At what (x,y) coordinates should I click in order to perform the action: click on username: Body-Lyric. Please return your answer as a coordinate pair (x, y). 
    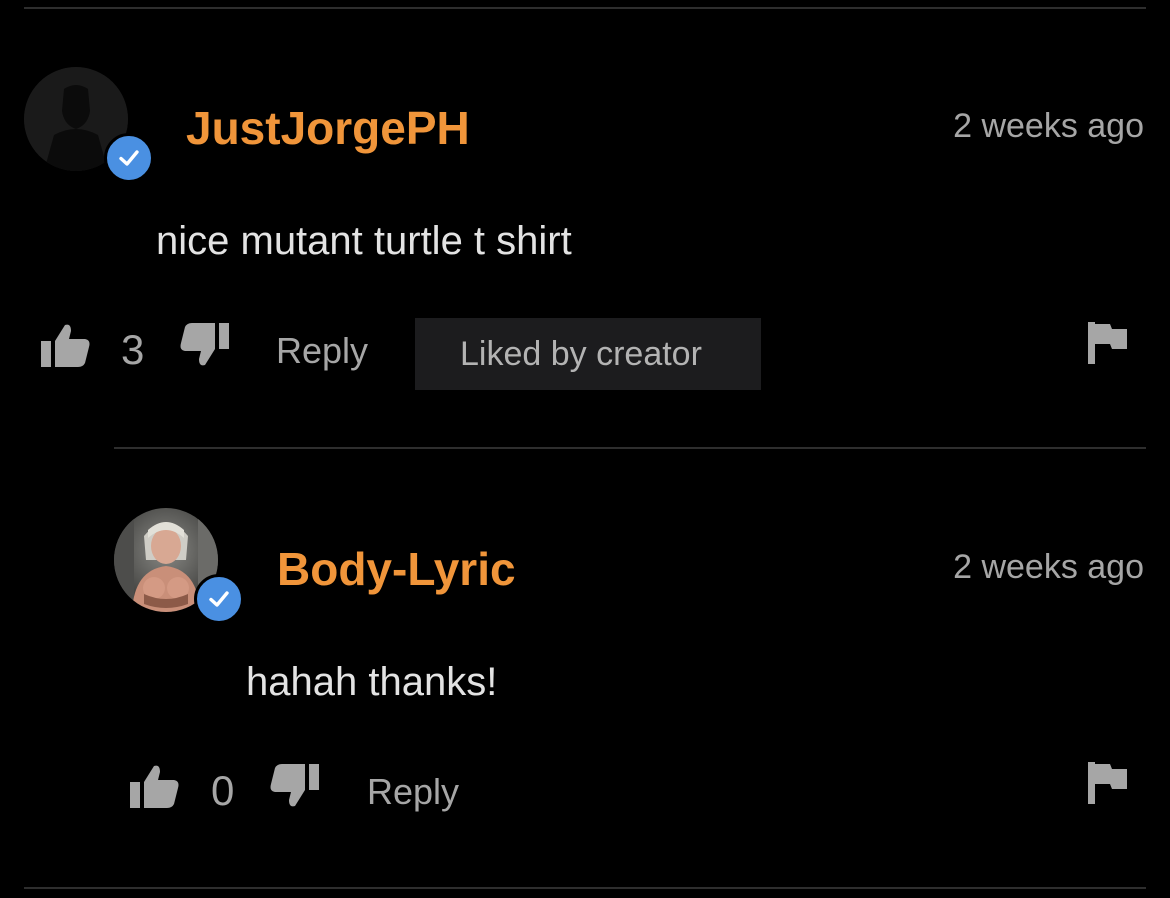
    Looking at the image, I should click on (396, 569).